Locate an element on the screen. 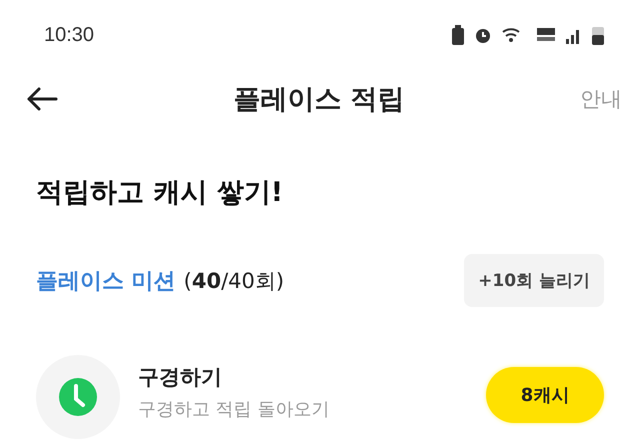 Image resolution: width=640 pixels, height=440 pixels. mission-title: 플레이스 미션 is located at coordinates (106, 282).